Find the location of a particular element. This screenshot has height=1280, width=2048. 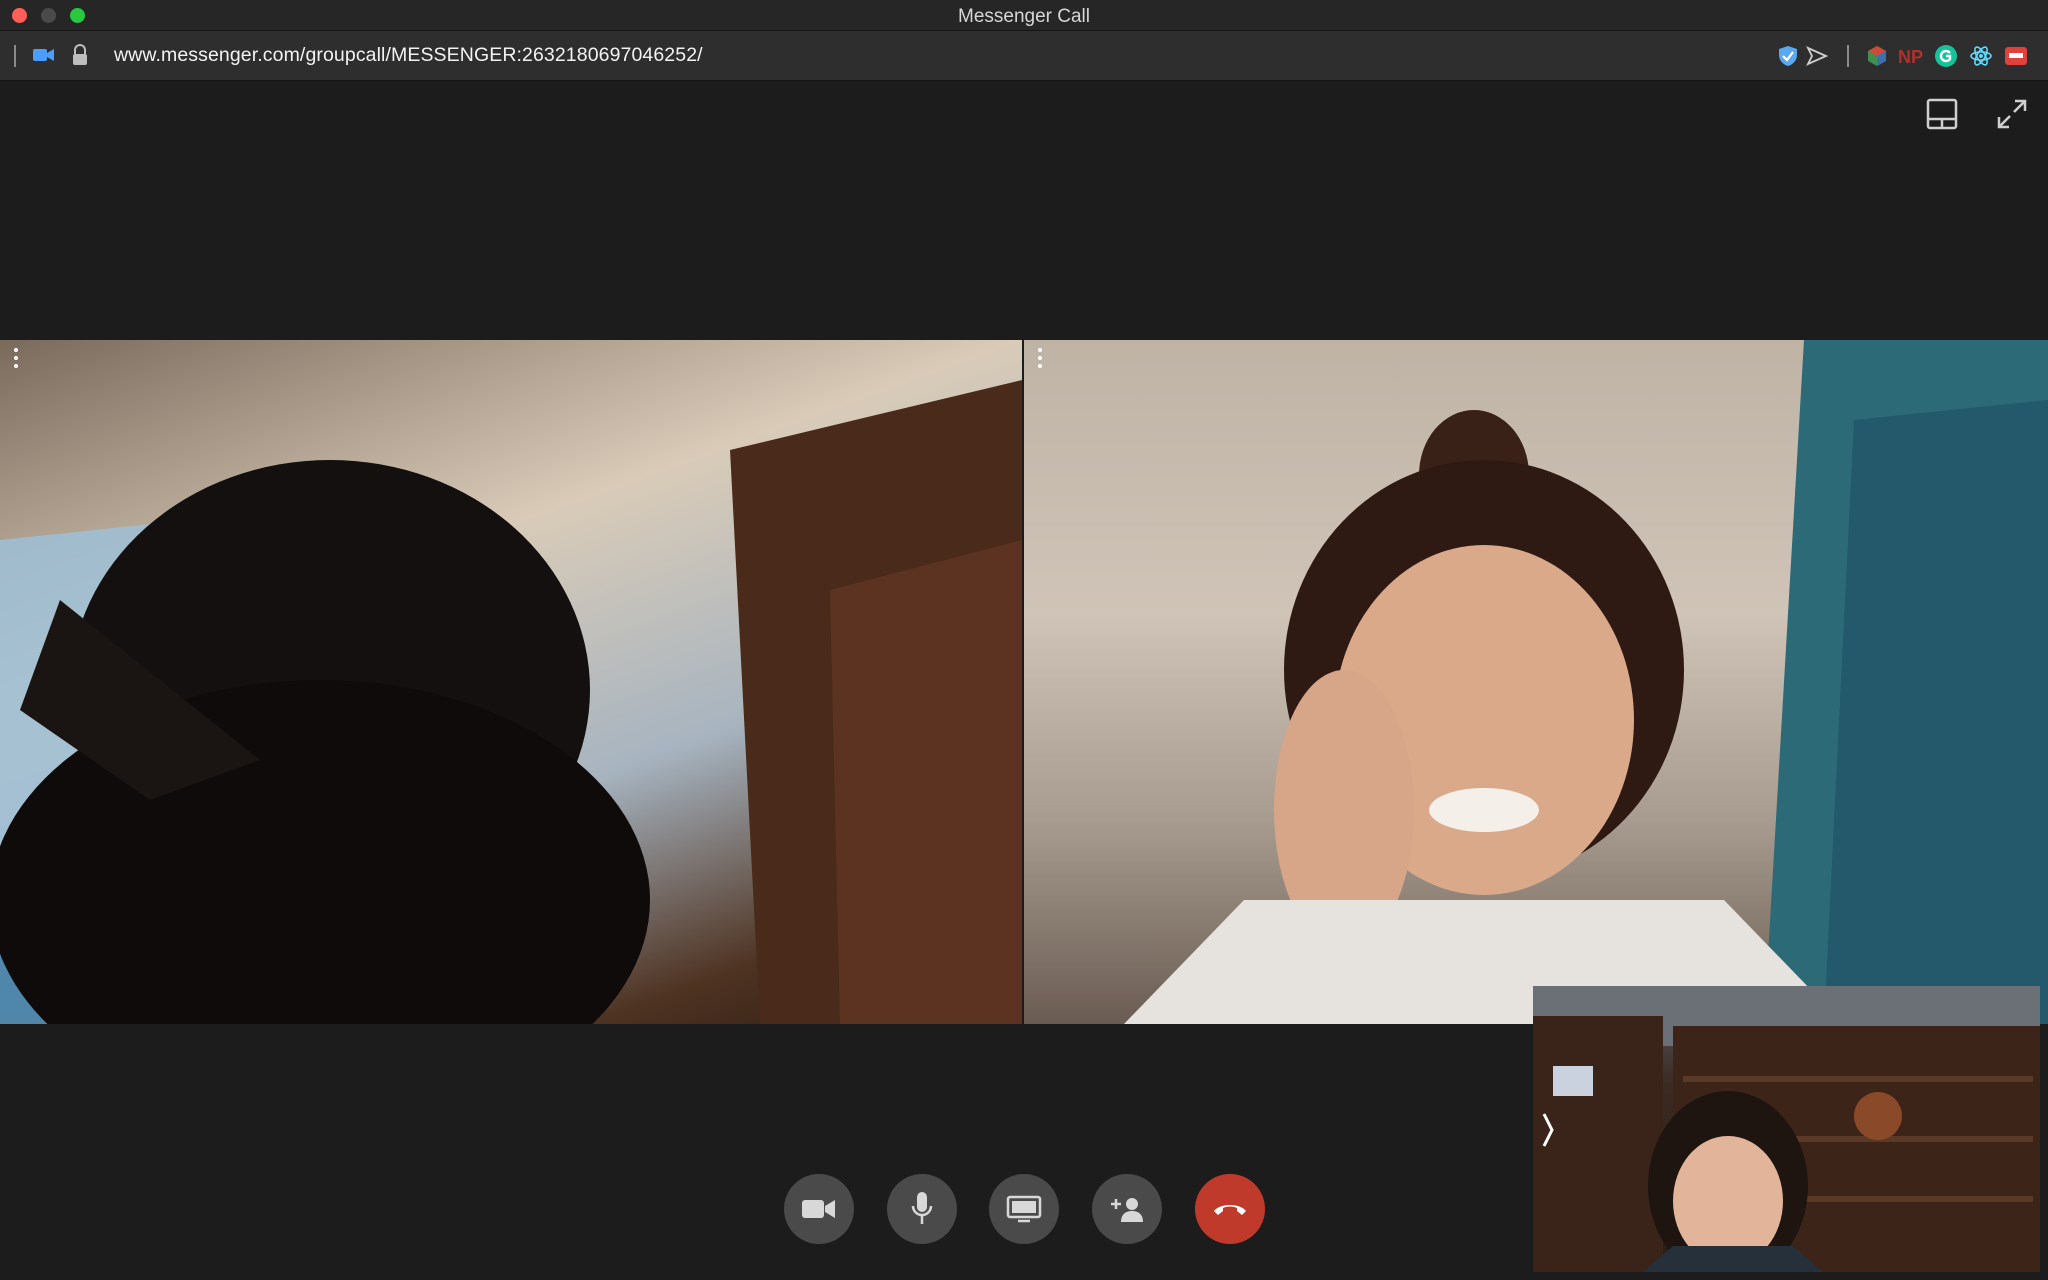

layout-toggle-icon is located at coordinates (1942, 114).